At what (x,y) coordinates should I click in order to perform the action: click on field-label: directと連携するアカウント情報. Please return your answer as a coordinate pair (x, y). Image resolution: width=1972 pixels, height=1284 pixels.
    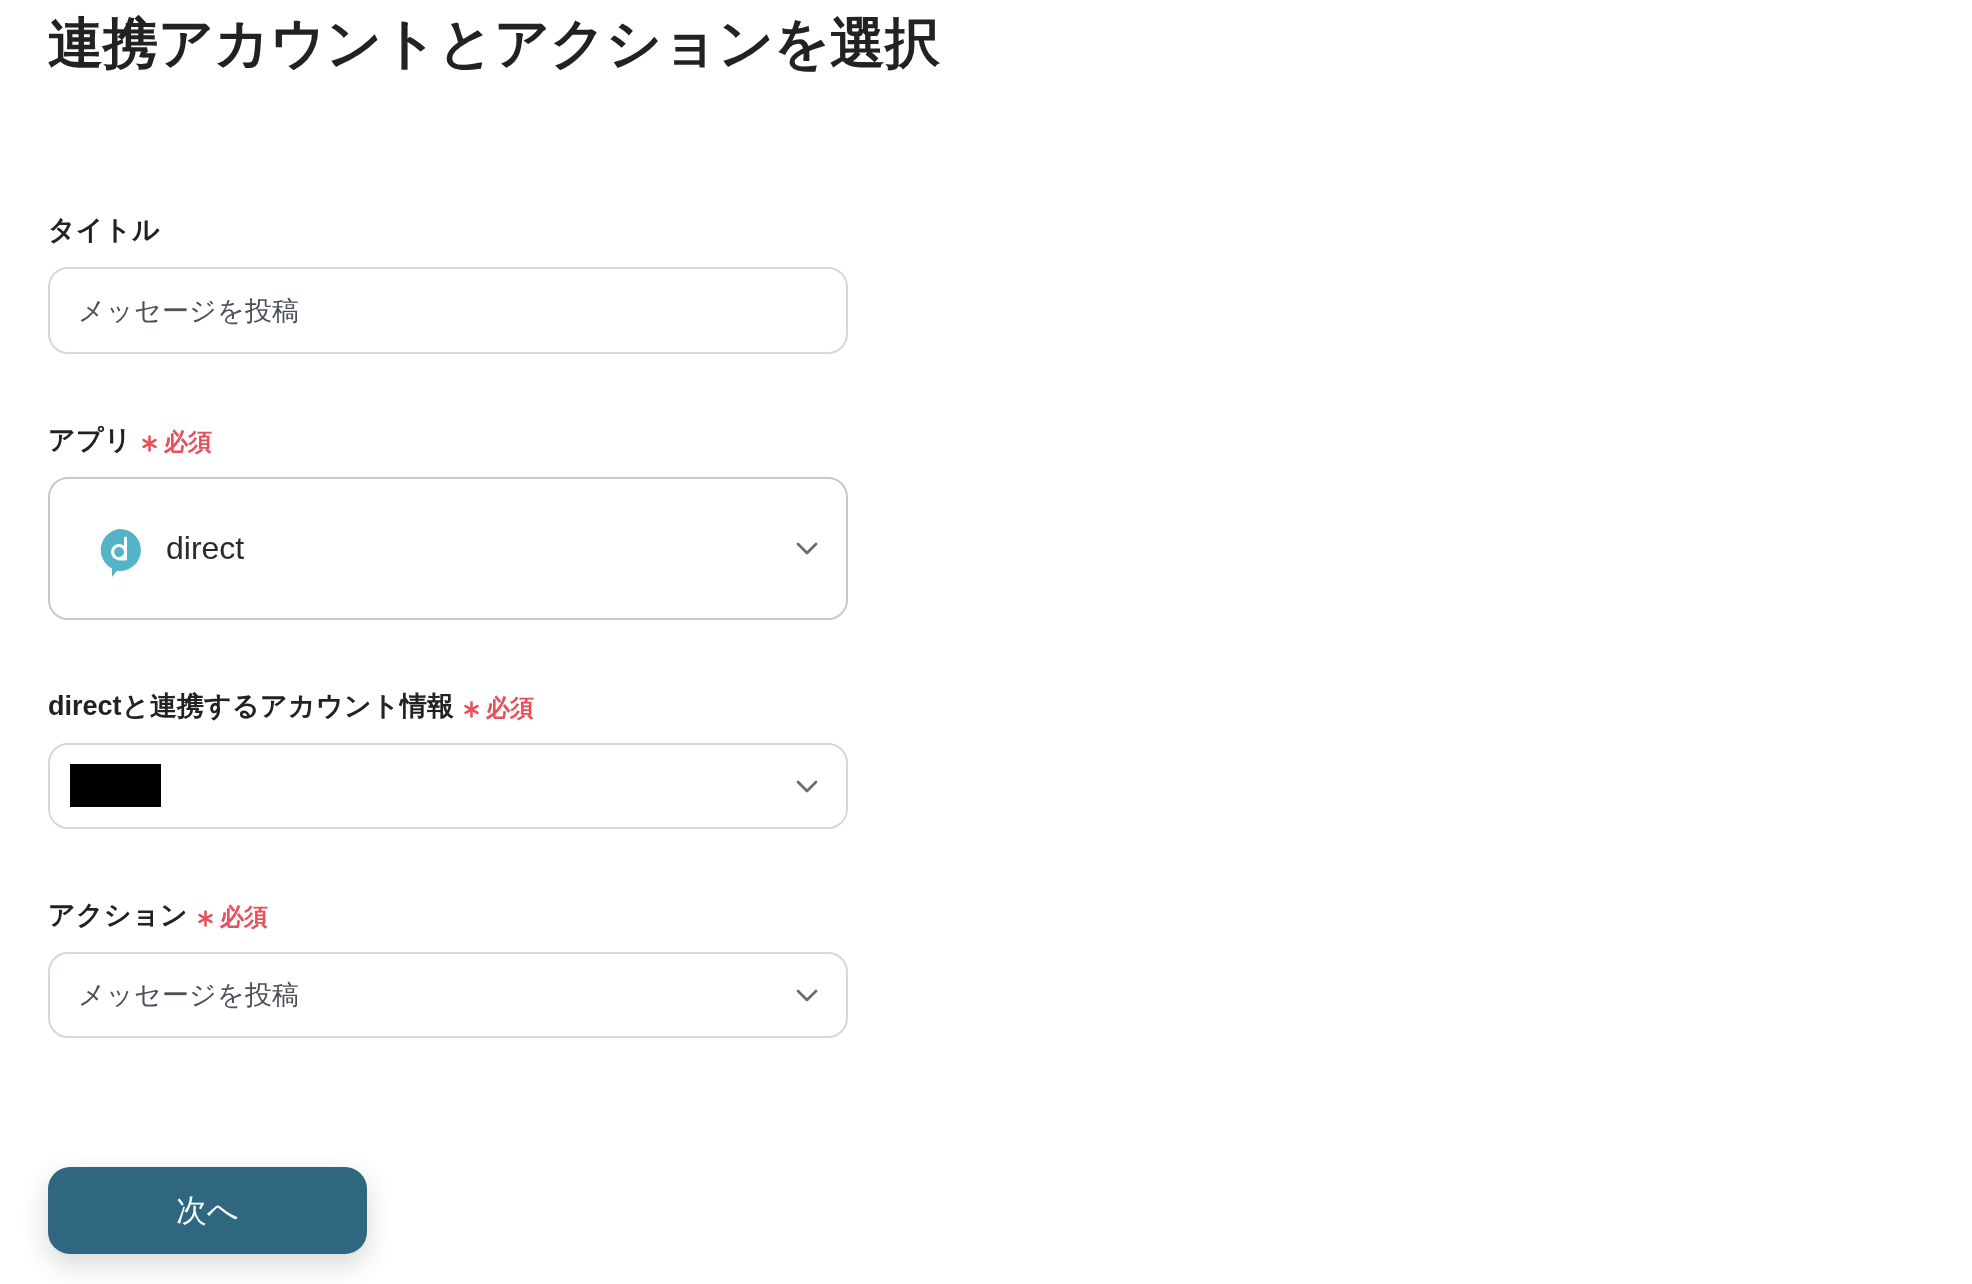
    Looking at the image, I should click on (251, 706).